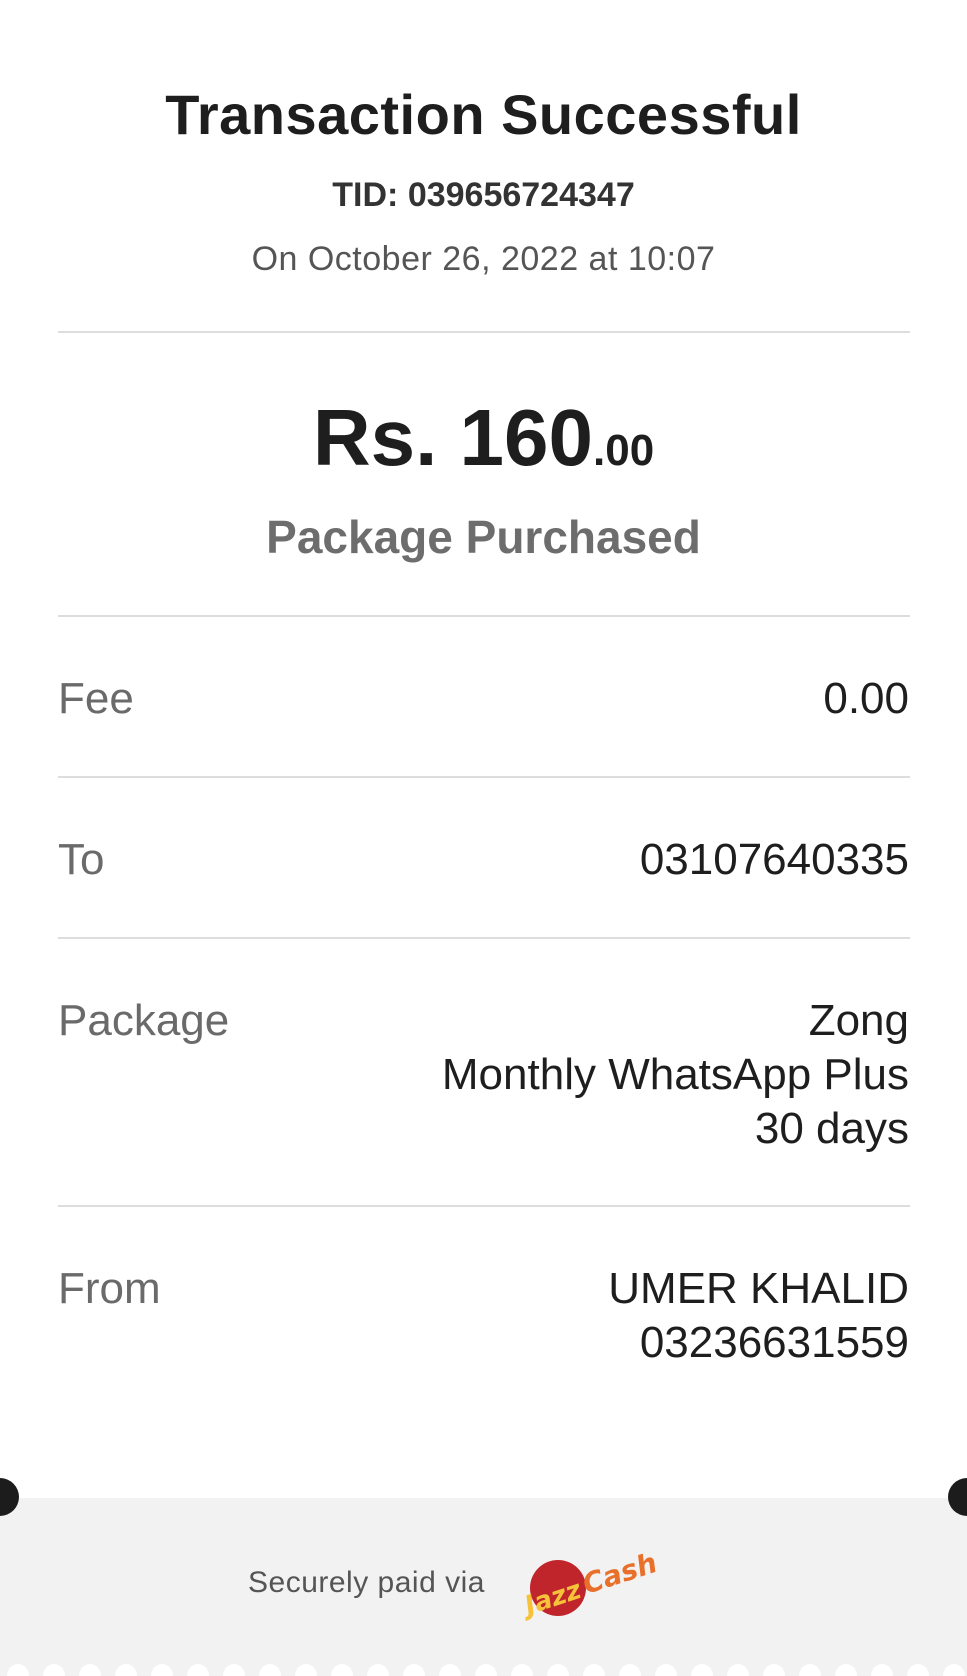 The image size is (967, 1676). Describe the element at coordinates (624, 450) in the screenshot. I see `amount-decimal: .00` at that location.